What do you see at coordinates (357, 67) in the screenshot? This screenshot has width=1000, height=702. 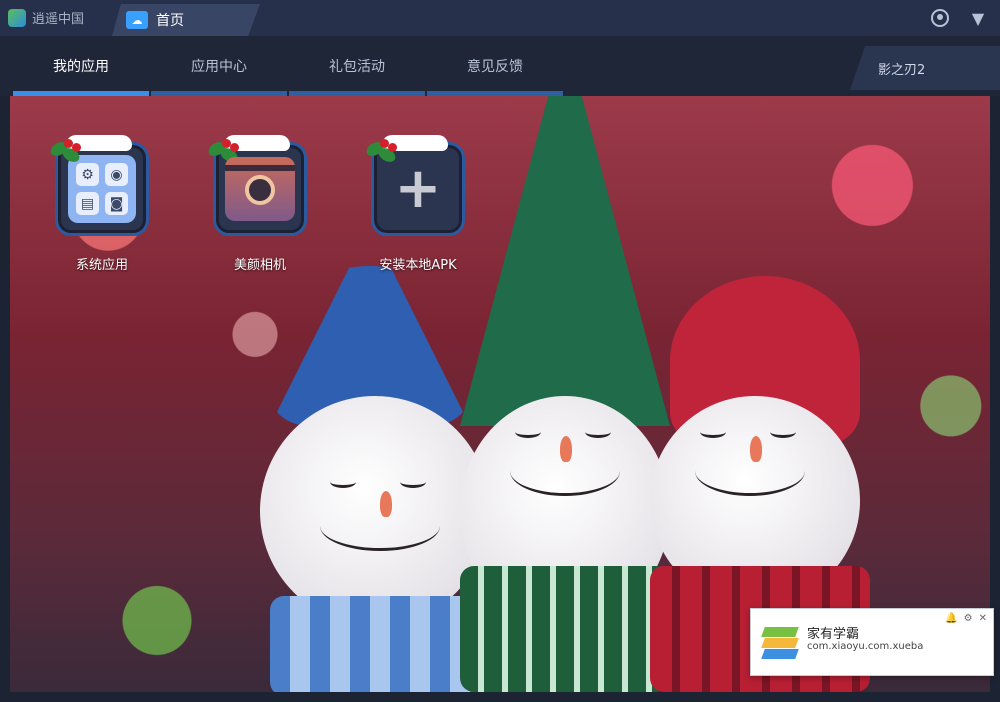 I see `tab-label: 礼包活动` at bounding box center [357, 67].